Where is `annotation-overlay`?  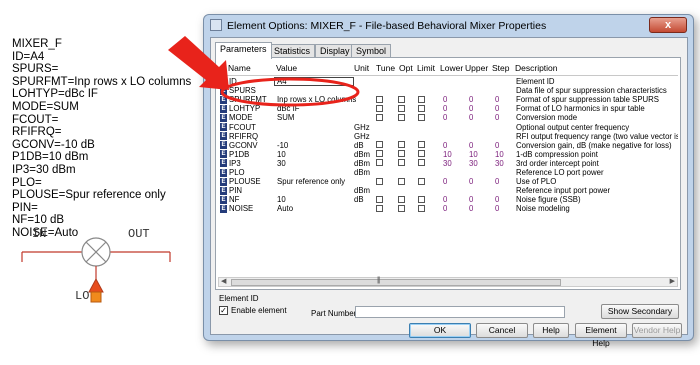 annotation-overlay is located at coordinates (264, 71).